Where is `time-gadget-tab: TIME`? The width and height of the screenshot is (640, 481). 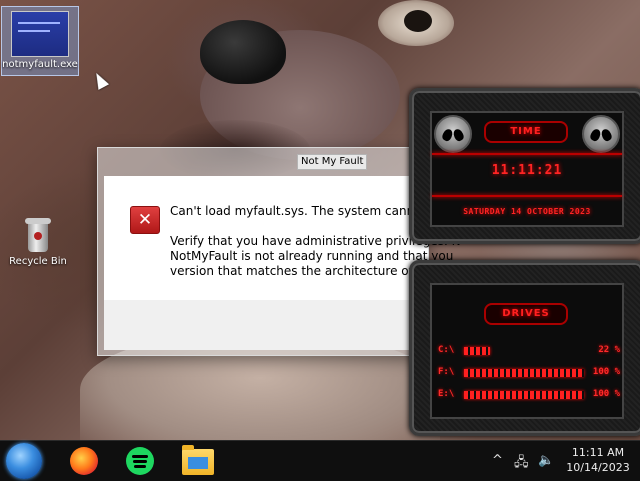
time-gadget-tab: TIME is located at coordinates (526, 132).